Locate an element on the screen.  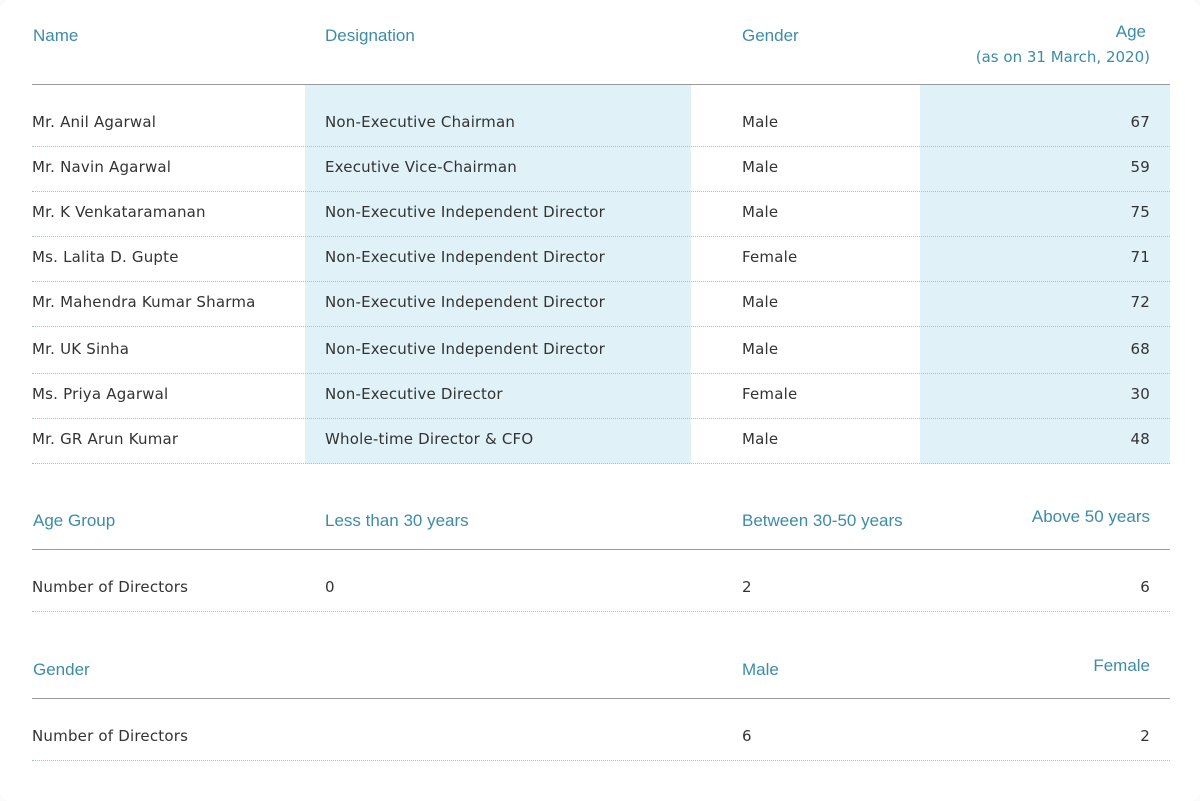
director-row-6-age: 68 is located at coordinates (1140, 349).